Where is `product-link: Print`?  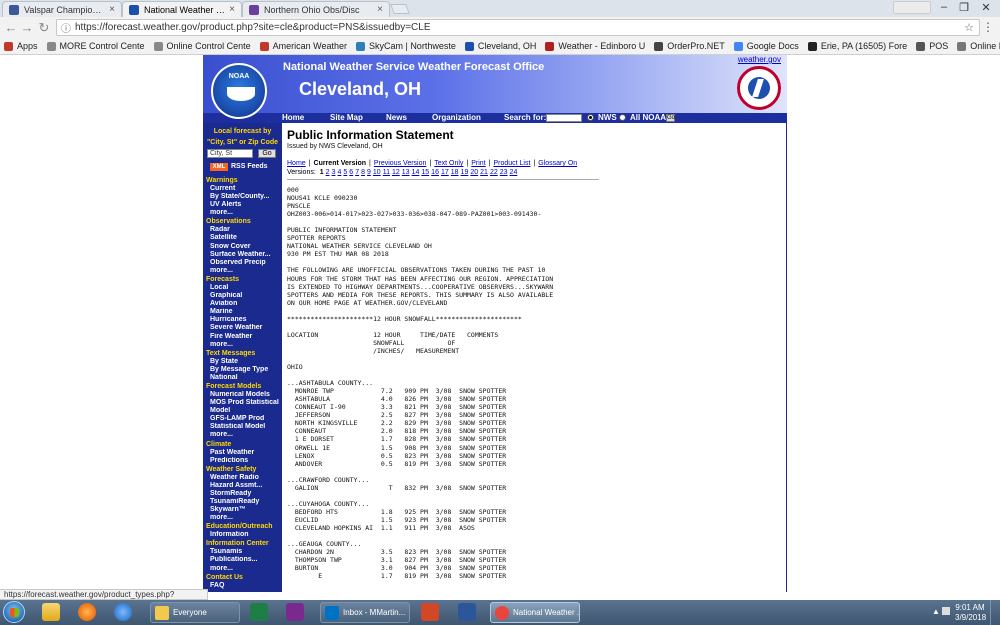
product-link: Print is located at coordinates (478, 163).